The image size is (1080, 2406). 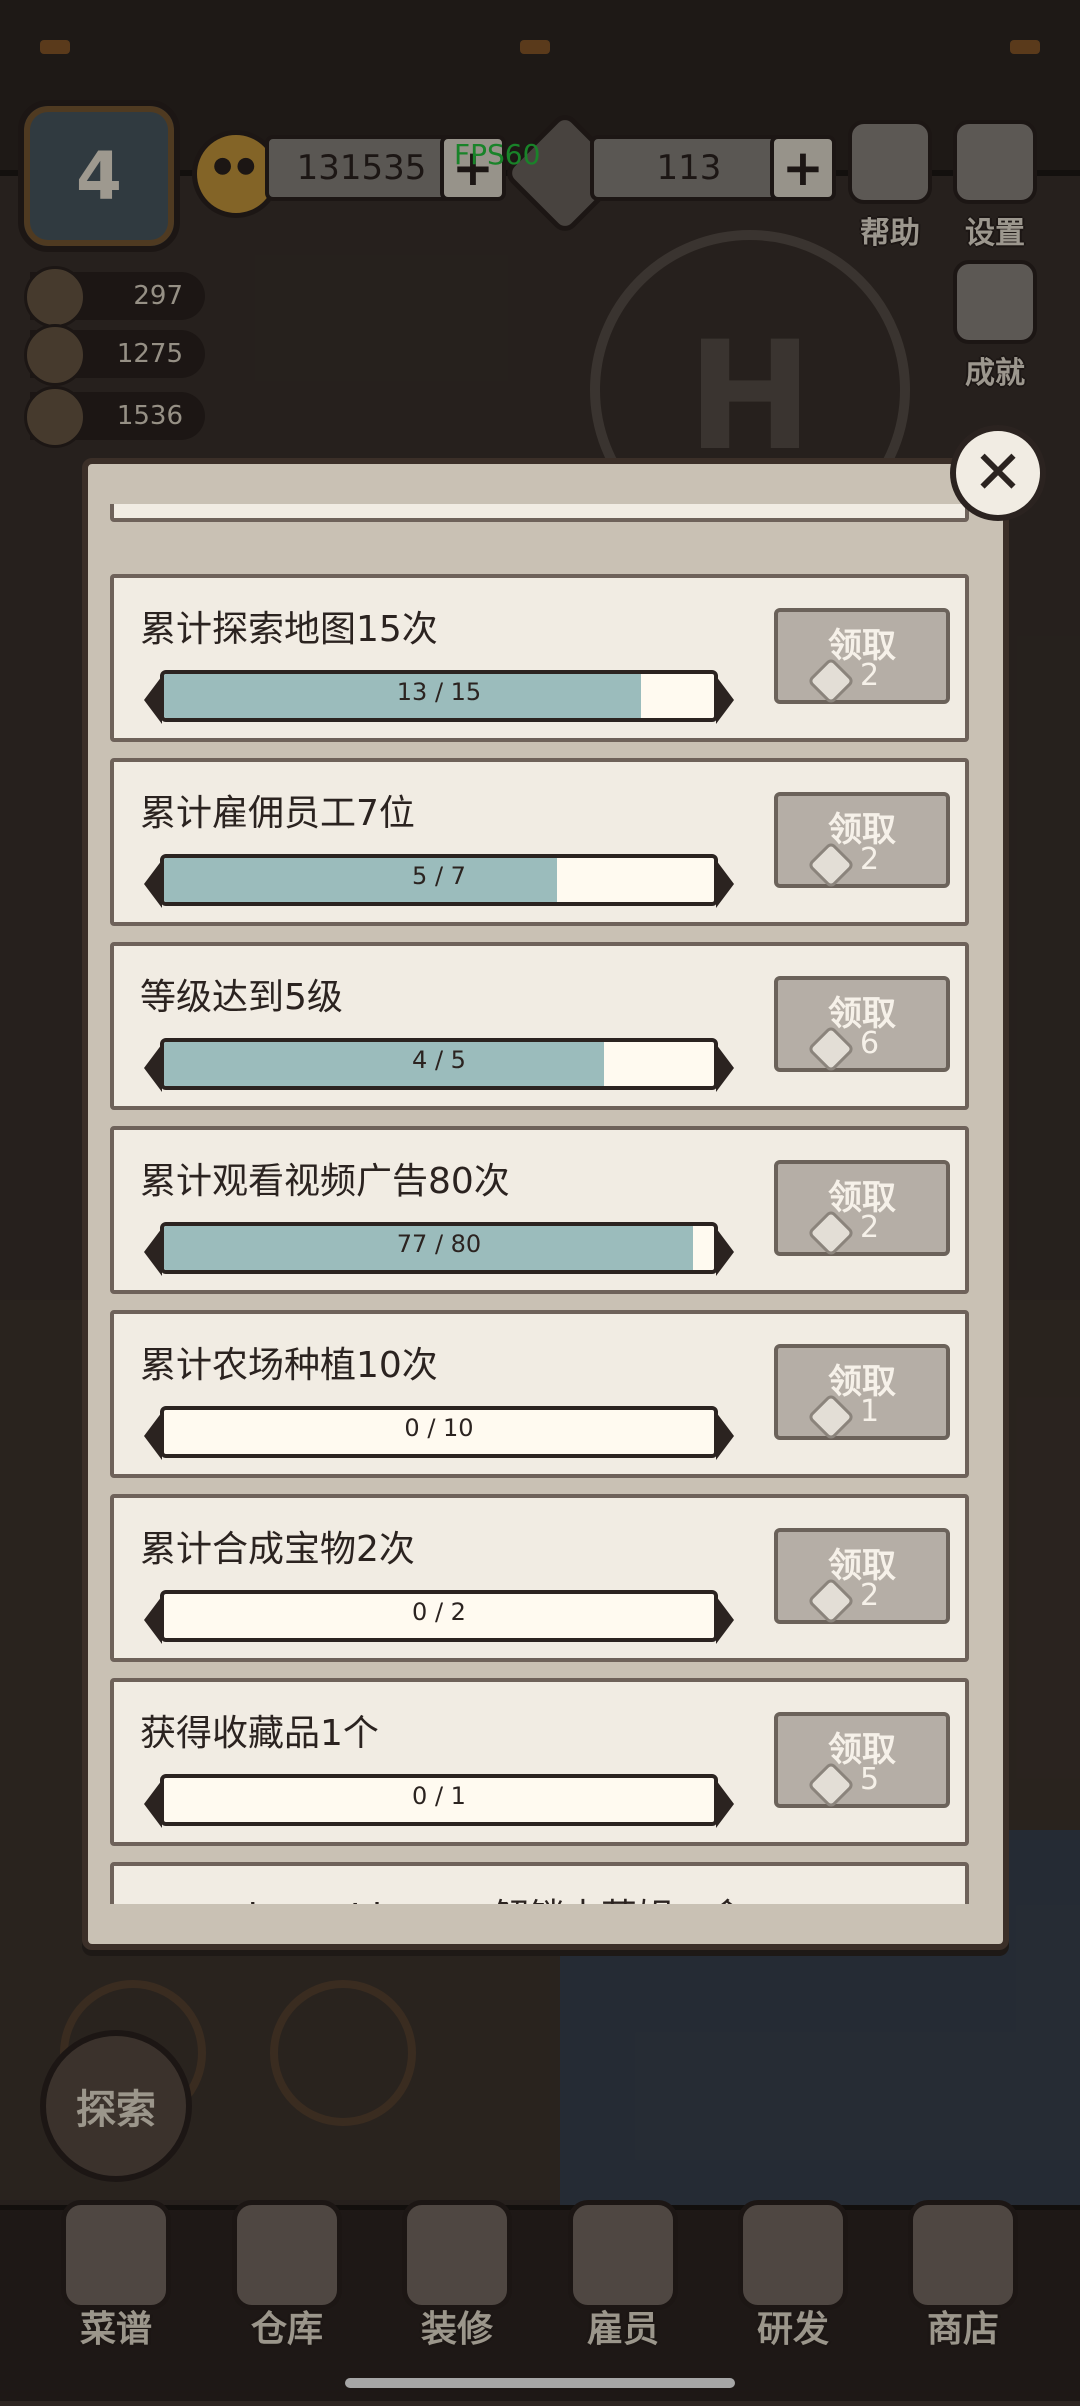 What do you see at coordinates (289, 1365) in the screenshot?
I see `achievement-title: 累计农场种植10次` at bounding box center [289, 1365].